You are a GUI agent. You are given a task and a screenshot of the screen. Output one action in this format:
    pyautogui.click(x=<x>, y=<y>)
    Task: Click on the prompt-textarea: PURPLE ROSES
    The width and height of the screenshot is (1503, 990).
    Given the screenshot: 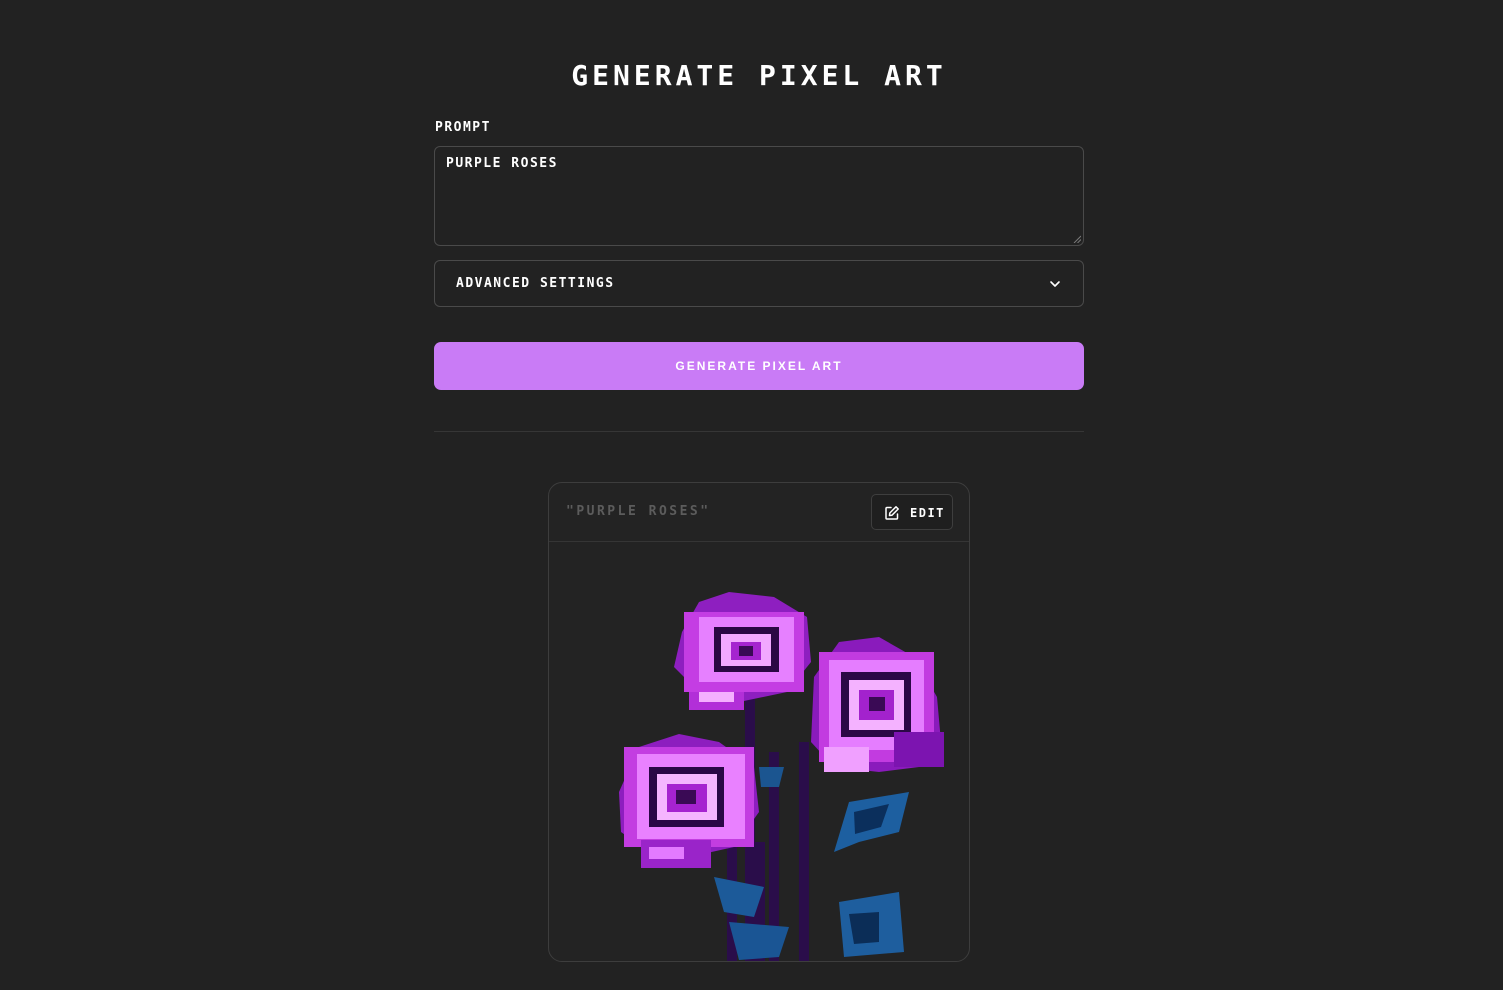 What is the action you would take?
    pyautogui.click(x=759, y=196)
    